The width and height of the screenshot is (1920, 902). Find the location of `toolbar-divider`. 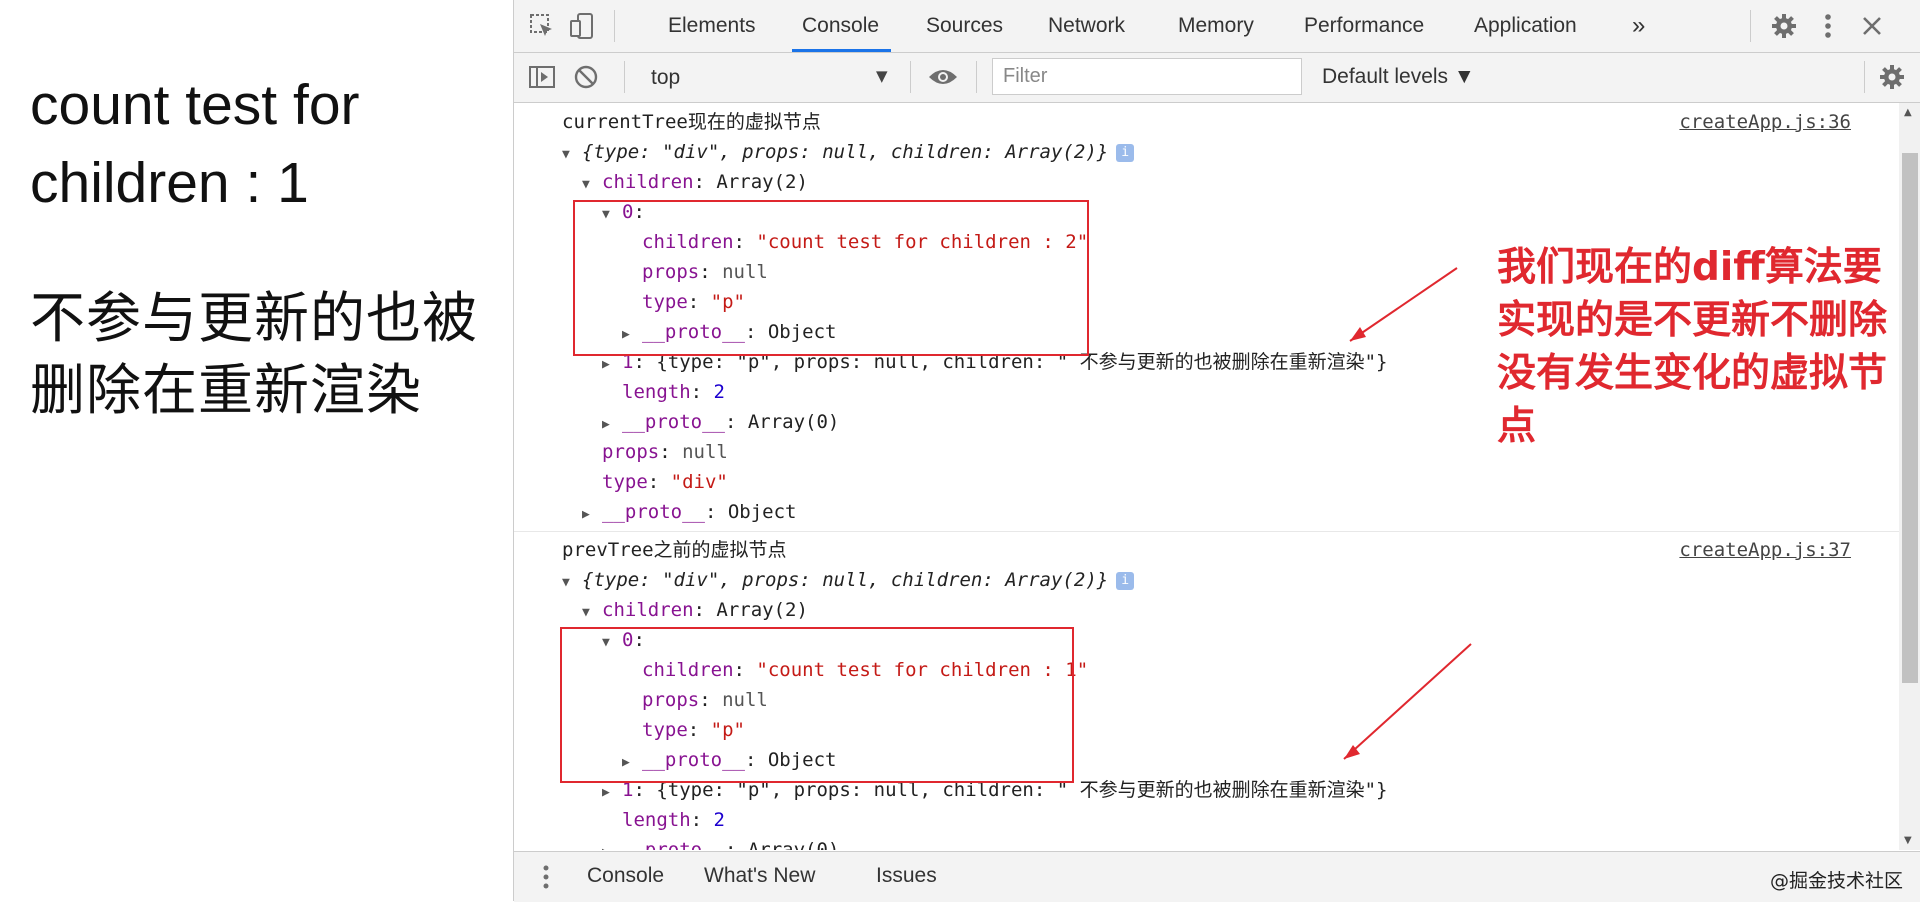

toolbar-divider is located at coordinates (624, 77).